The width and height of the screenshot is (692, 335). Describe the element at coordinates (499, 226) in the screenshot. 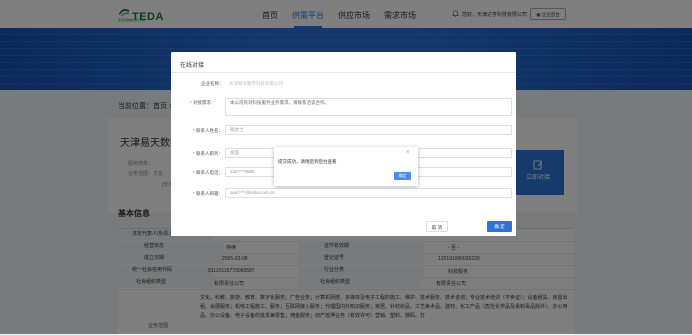

I see `confirm-button: 确 定` at that location.